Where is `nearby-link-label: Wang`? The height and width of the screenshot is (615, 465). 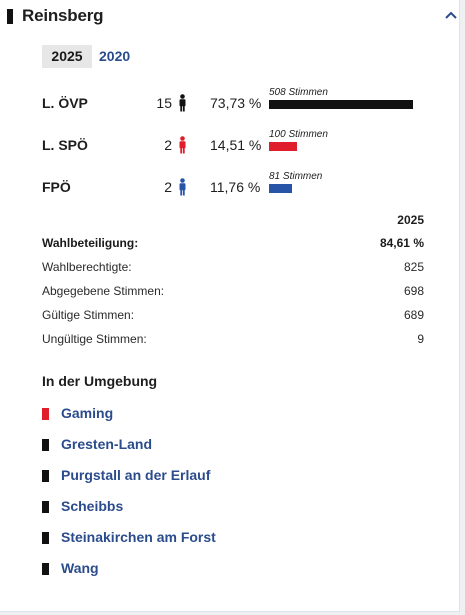 nearby-link-label: Wang is located at coordinates (80, 568).